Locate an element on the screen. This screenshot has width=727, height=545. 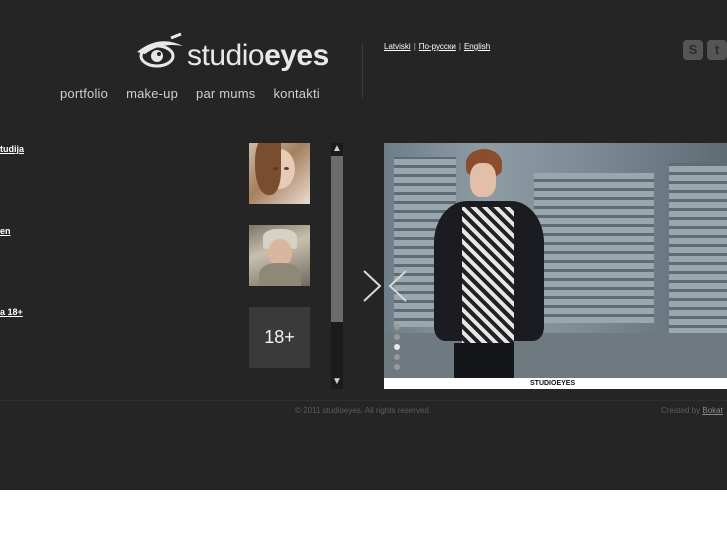
header-divider is located at coordinates (362, 71).